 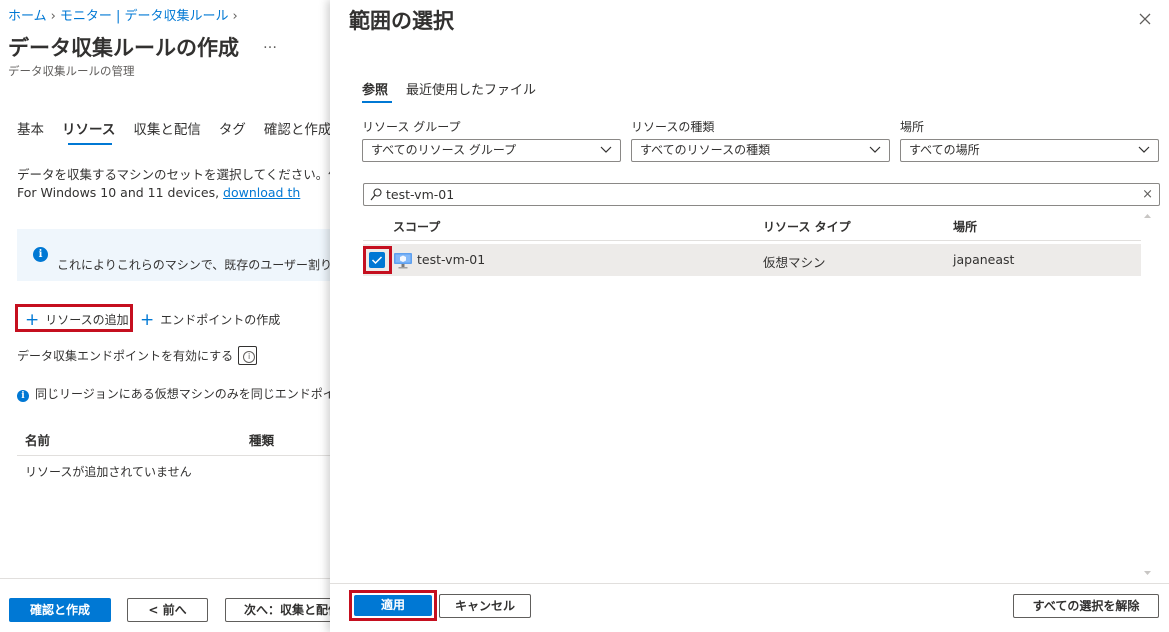 What do you see at coordinates (375, 88) in the screenshot?
I see `tab-browse: 参照` at bounding box center [375, 88].